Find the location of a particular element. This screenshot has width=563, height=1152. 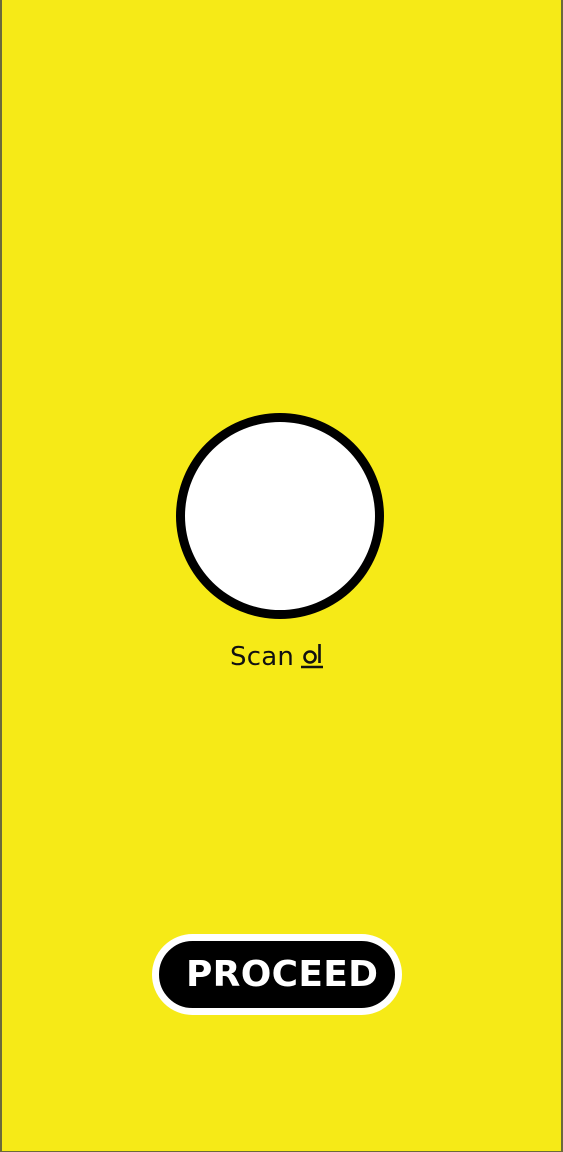

scan-control: Scan is located at coordinates (277, 655).